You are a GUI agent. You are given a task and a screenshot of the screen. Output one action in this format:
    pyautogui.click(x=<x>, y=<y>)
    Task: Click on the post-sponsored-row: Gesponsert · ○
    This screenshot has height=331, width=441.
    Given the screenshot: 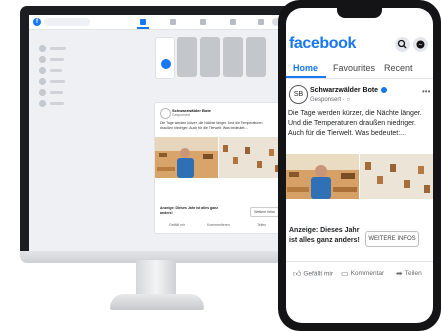 What is the action you would take?
    pyautogui.click(x=330, y=100)
    